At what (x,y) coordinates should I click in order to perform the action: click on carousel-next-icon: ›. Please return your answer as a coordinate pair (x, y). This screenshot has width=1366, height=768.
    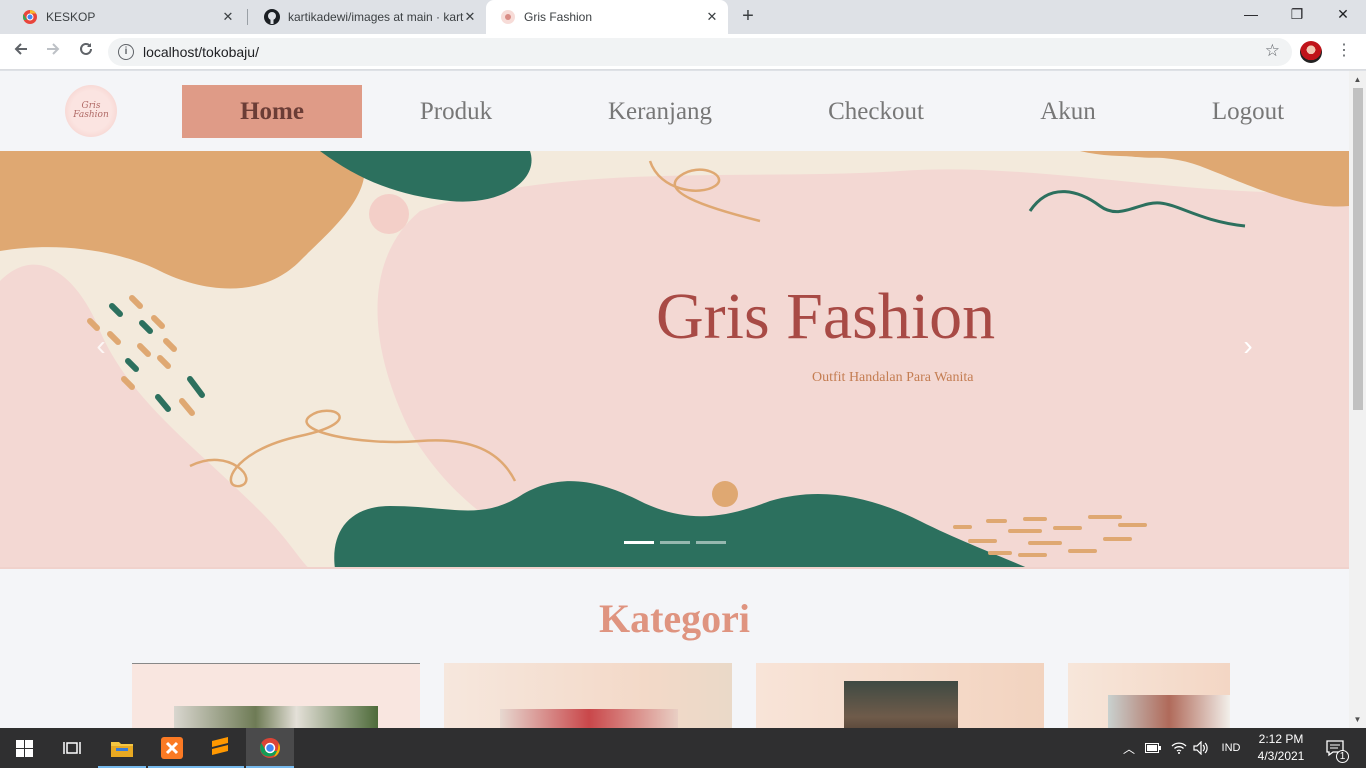
    Looking at the image, I should click on (1248, 346).